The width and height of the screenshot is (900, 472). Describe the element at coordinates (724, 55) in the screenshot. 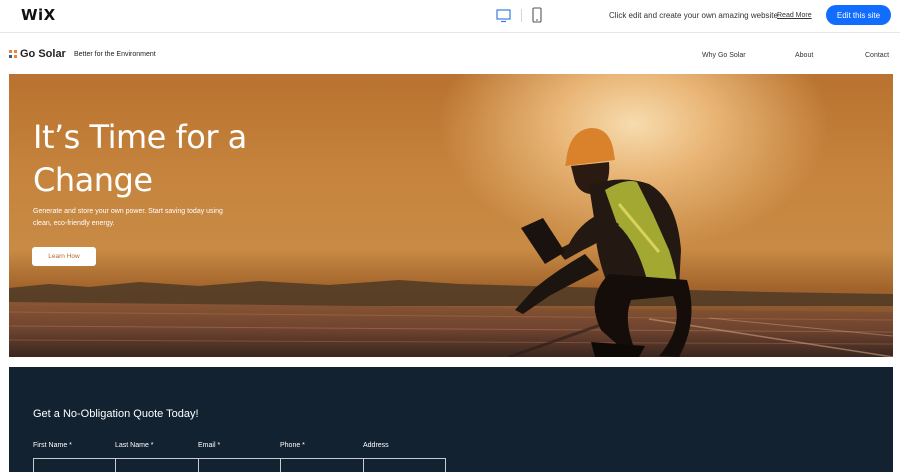

I see `nav-why-go-solar: Why Go Solar` at that location.